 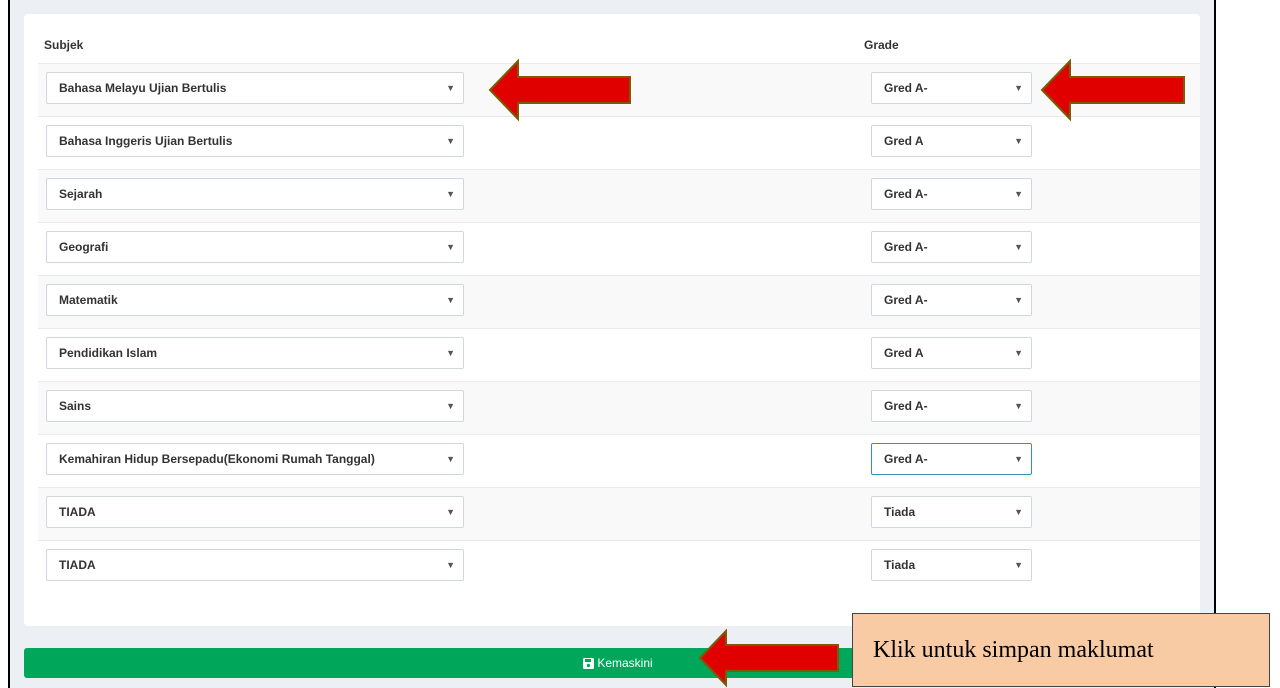 What do you see at coordinates (255, 247) in the screenshot?
I see `subject-select: Geografi ▼` at bounding box center [255, 247].